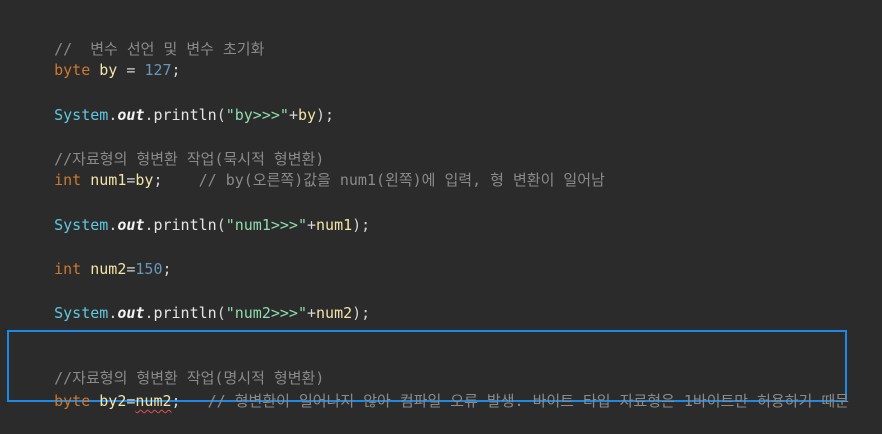  What do you see at coordinates (194, 213) in the screenshot?
I see `code-line-6: System.out.println("num1>>>"+num1);` at bounding box center [194, 213].